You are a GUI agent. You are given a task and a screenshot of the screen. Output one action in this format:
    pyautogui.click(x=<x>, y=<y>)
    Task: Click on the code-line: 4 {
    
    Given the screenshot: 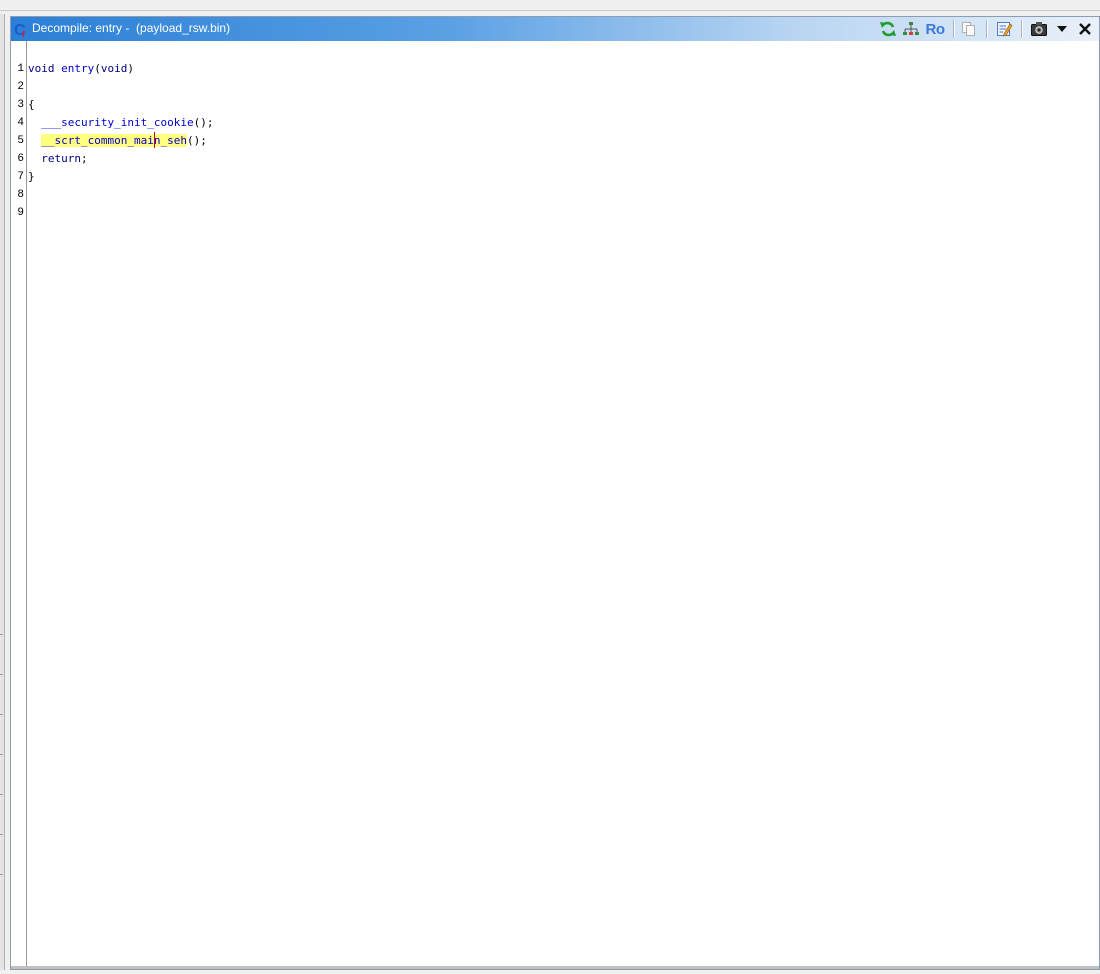 What is the action you would take?
    pyautogui.click(x=546, y=112)
    